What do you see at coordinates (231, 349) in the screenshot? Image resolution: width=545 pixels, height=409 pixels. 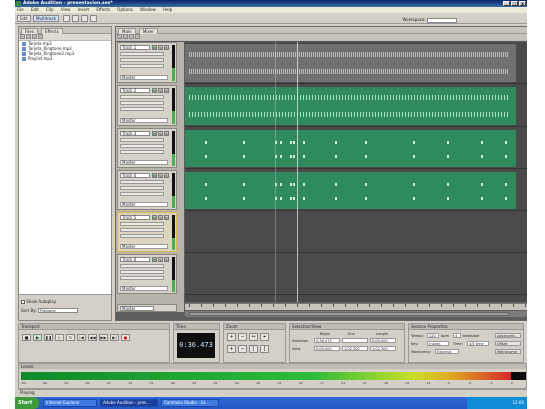 I see `zoom-in-vertical-button: +` at bounding box center [231, 349].